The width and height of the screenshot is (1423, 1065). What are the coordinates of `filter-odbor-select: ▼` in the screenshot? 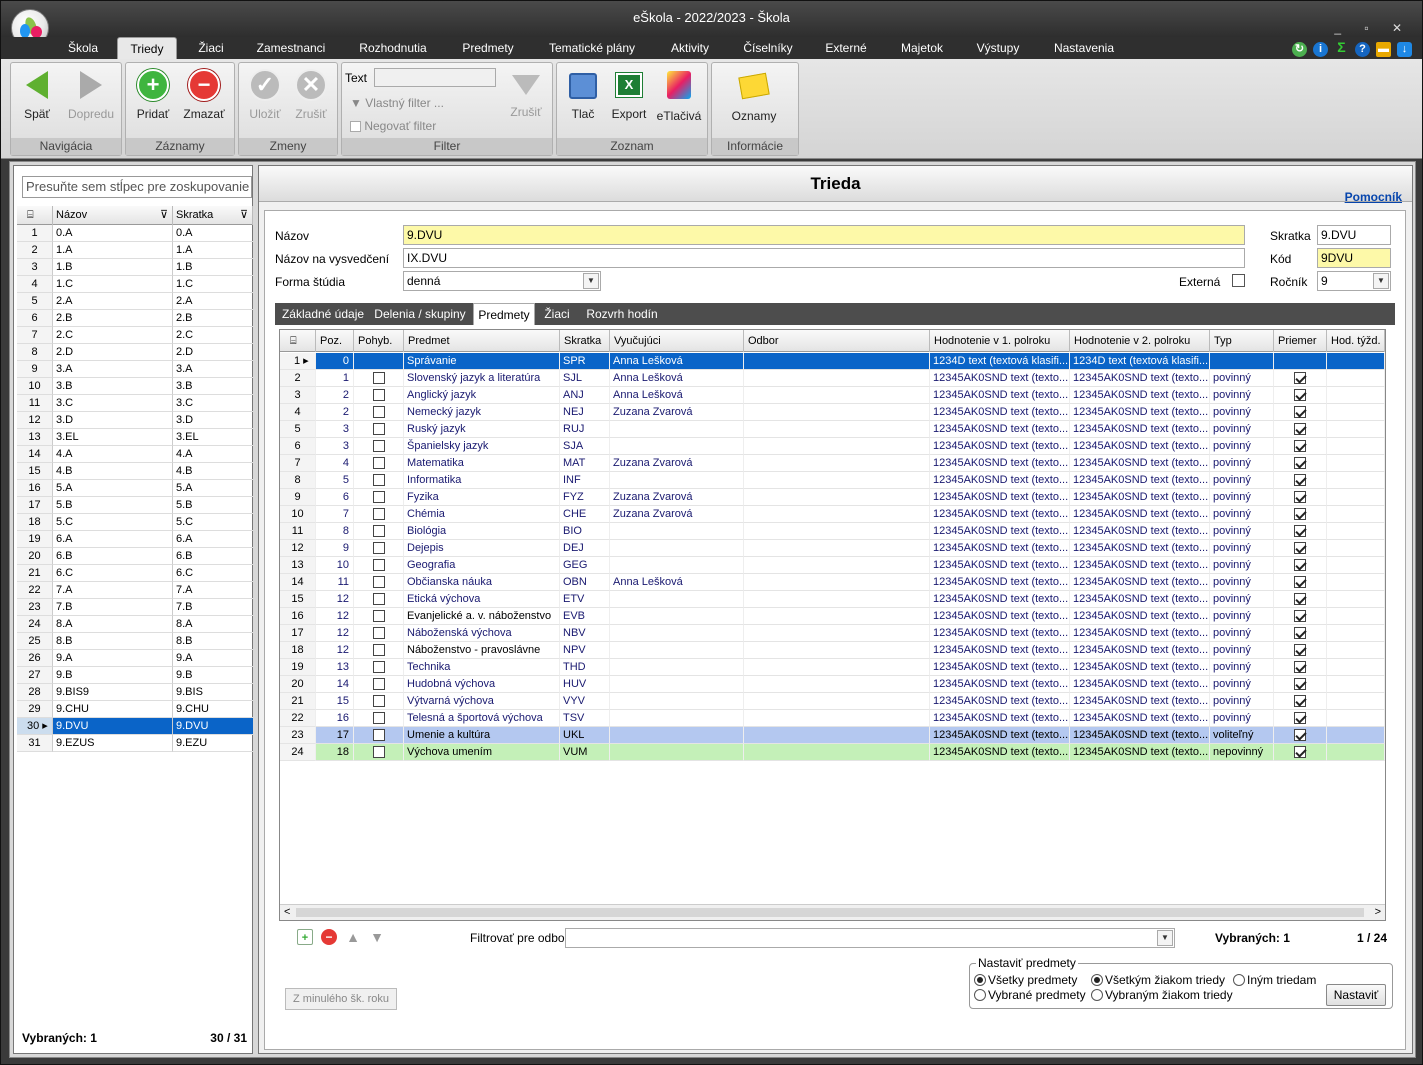 It's located at (870, 938).